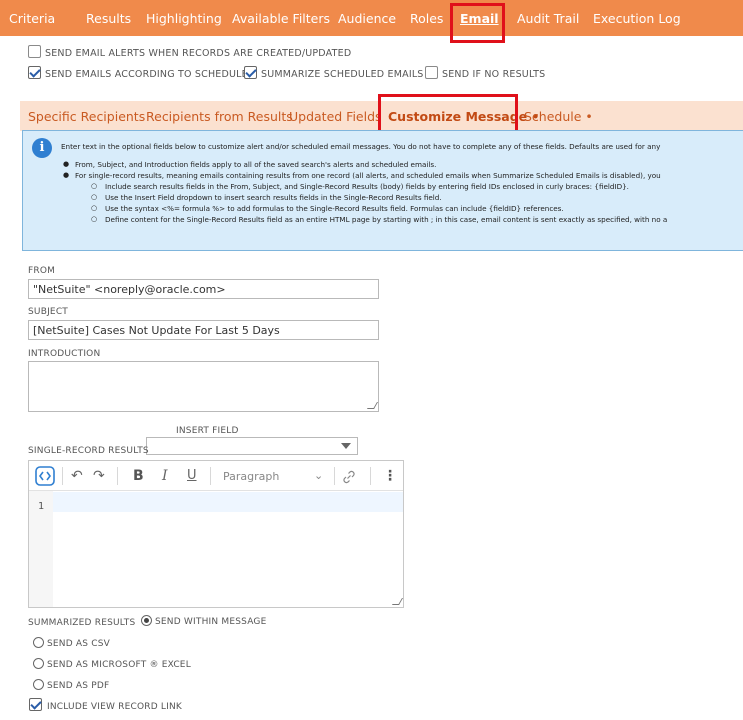 This screenshot has height=720, width=743. I want to click on from-label: FROM, so click(42, 271).